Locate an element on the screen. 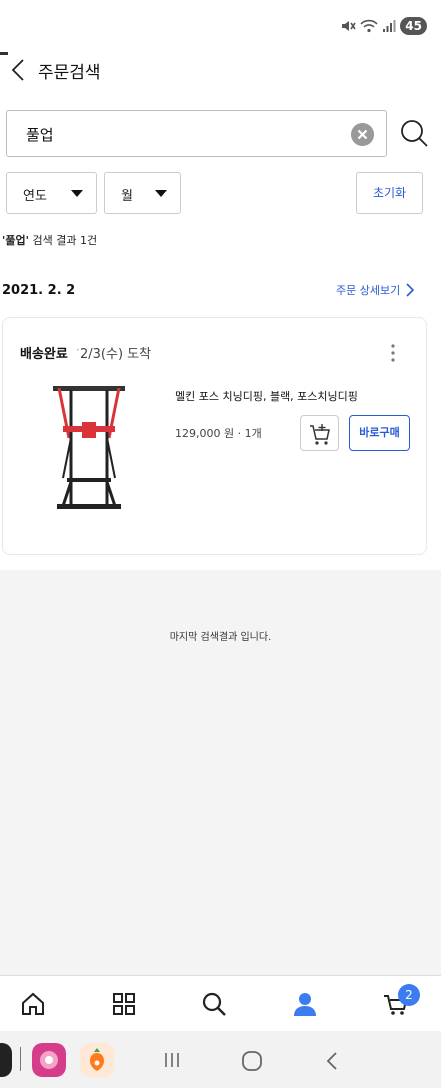  gallery-app-icon is located at coordinates (49, 1060).